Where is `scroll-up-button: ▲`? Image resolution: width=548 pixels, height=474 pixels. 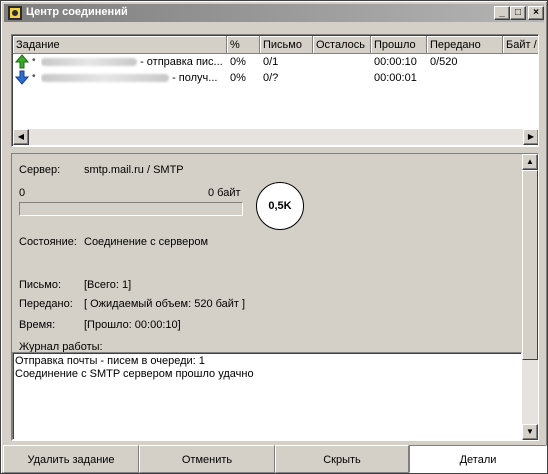 scroll-up-button: ▲ is located at coordinates (530, 162).